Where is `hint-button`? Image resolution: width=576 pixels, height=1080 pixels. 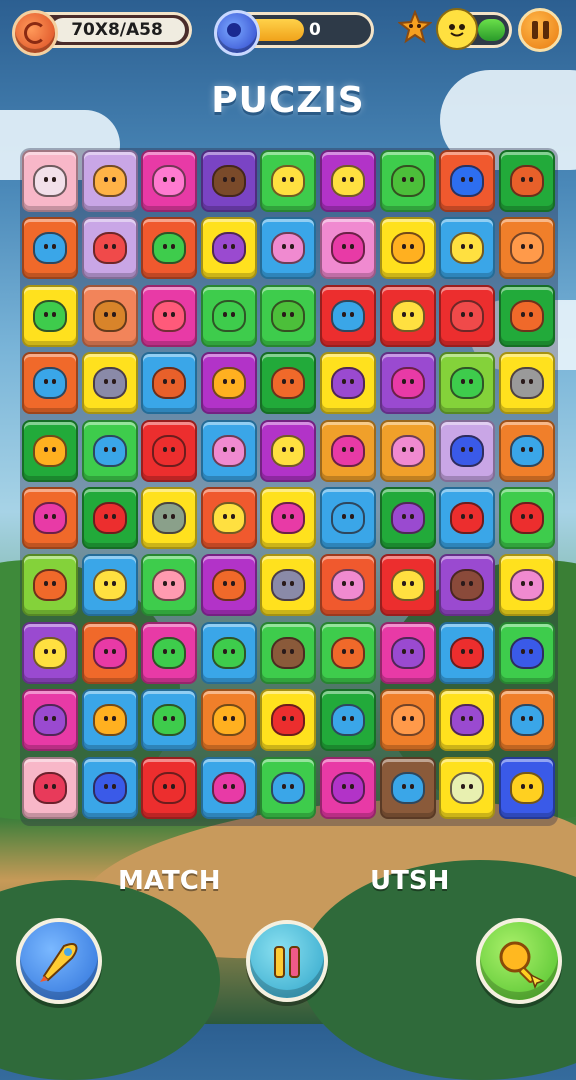
hint-button is located at coordinates (519, 961).